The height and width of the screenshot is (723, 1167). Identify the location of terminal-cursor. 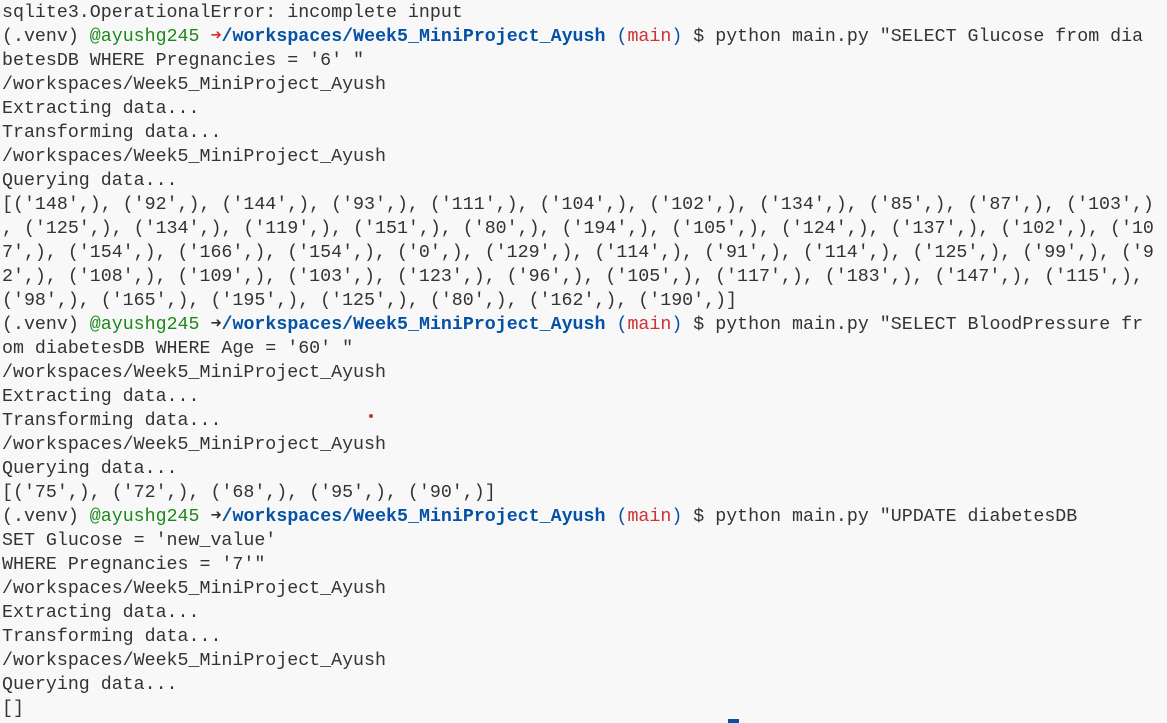
(733, 721).